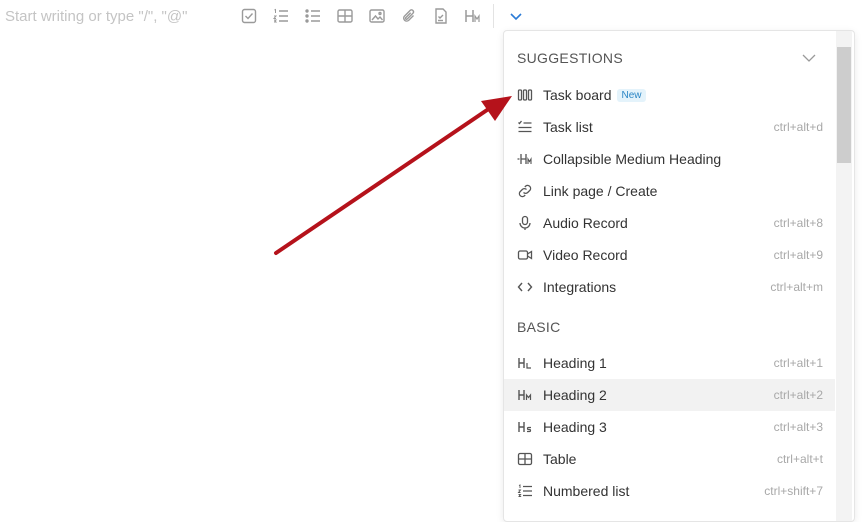  I want to click on checkbox-icon, so click(249, 16).